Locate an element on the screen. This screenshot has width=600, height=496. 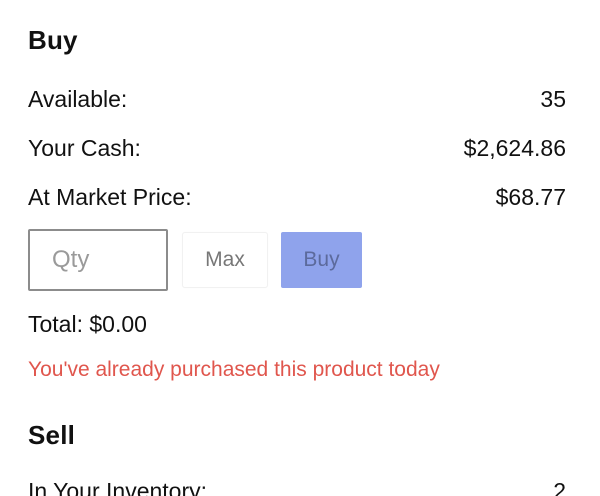
available-label: Available: is located at coordinates (78, 98).